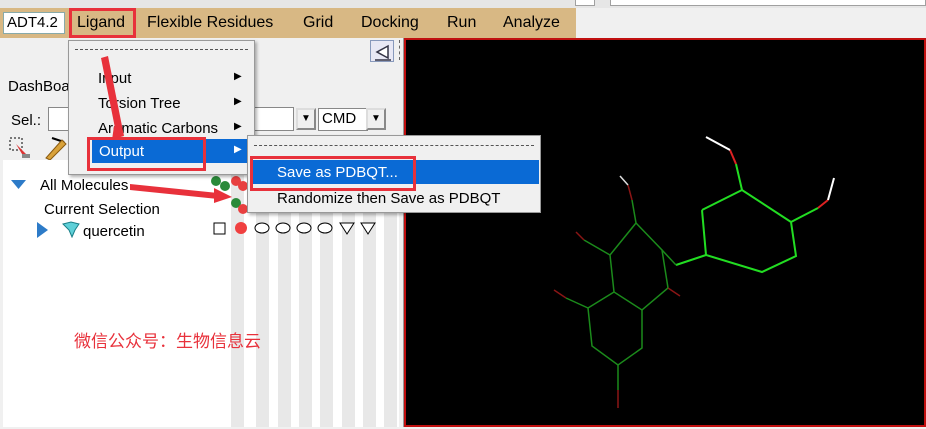 This screenshot has height=429, width=926. Describe the element at coordinates (166, 129) in the screenshot. I see `annotation-arrows` at that location.